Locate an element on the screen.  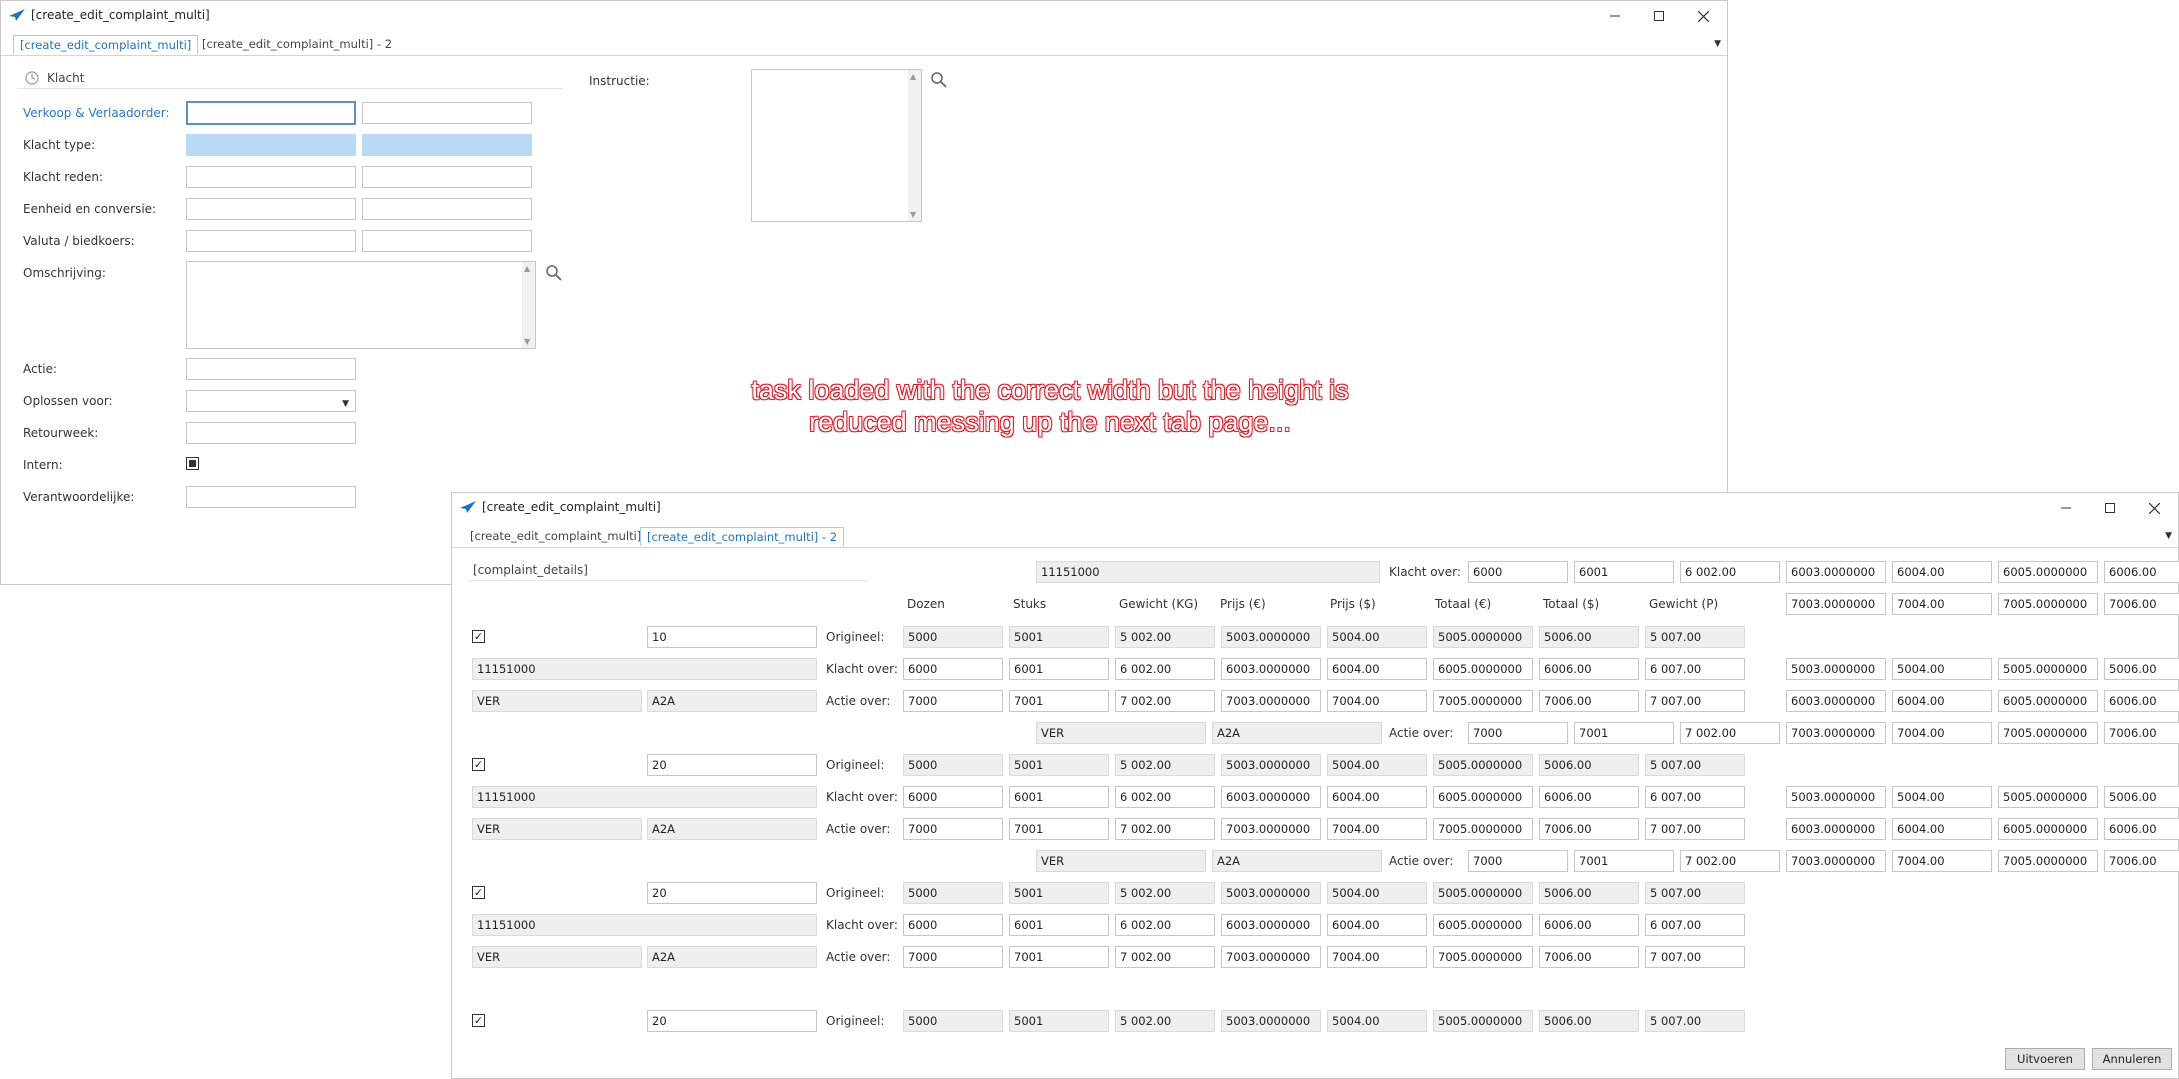
top-row-field-3: 6003.0000000 is located at coordinates (1836, 572).